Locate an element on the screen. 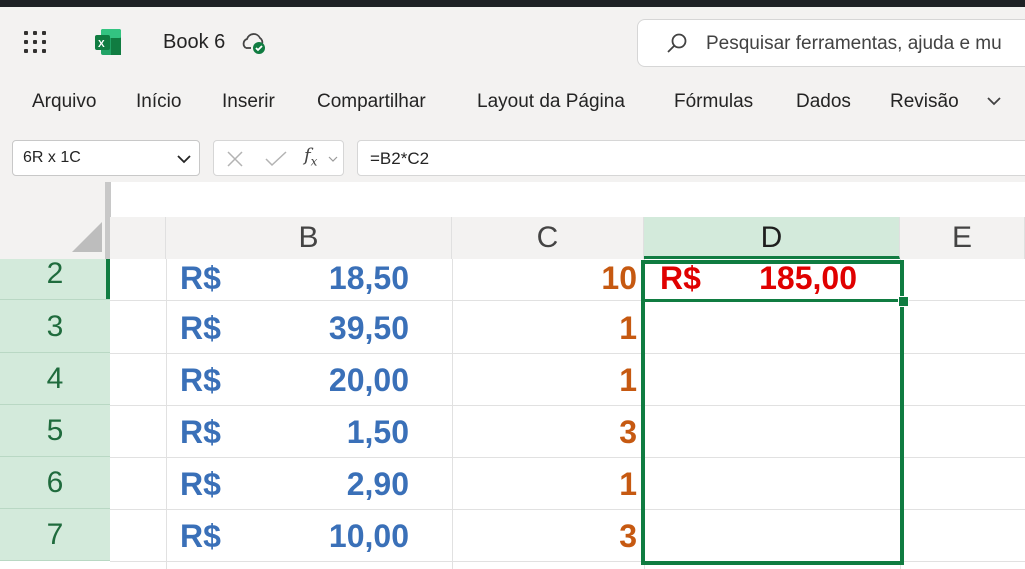 Image resolution: width=1025 pixels, height=569 pixels. search-icon is located at coordinates (677, 43).